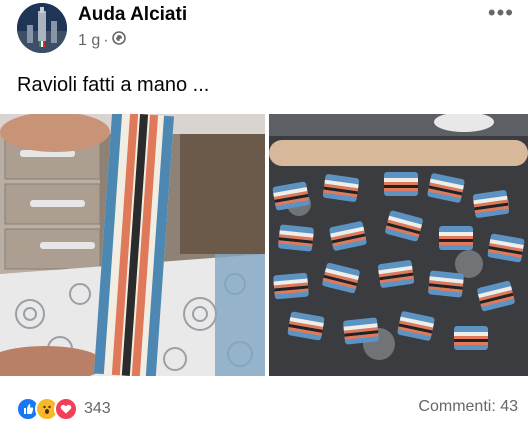 This screenshot has width=528, height=426. I want to click on avatar, so click(42, 28).